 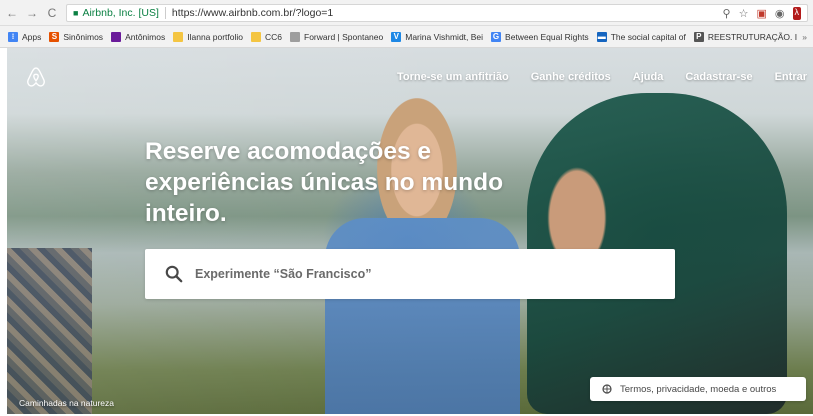 What do you see at coordinates (32, 36) in the screenshot?
I see `bookmark-label: Apps` at bounding box center [32, 36].